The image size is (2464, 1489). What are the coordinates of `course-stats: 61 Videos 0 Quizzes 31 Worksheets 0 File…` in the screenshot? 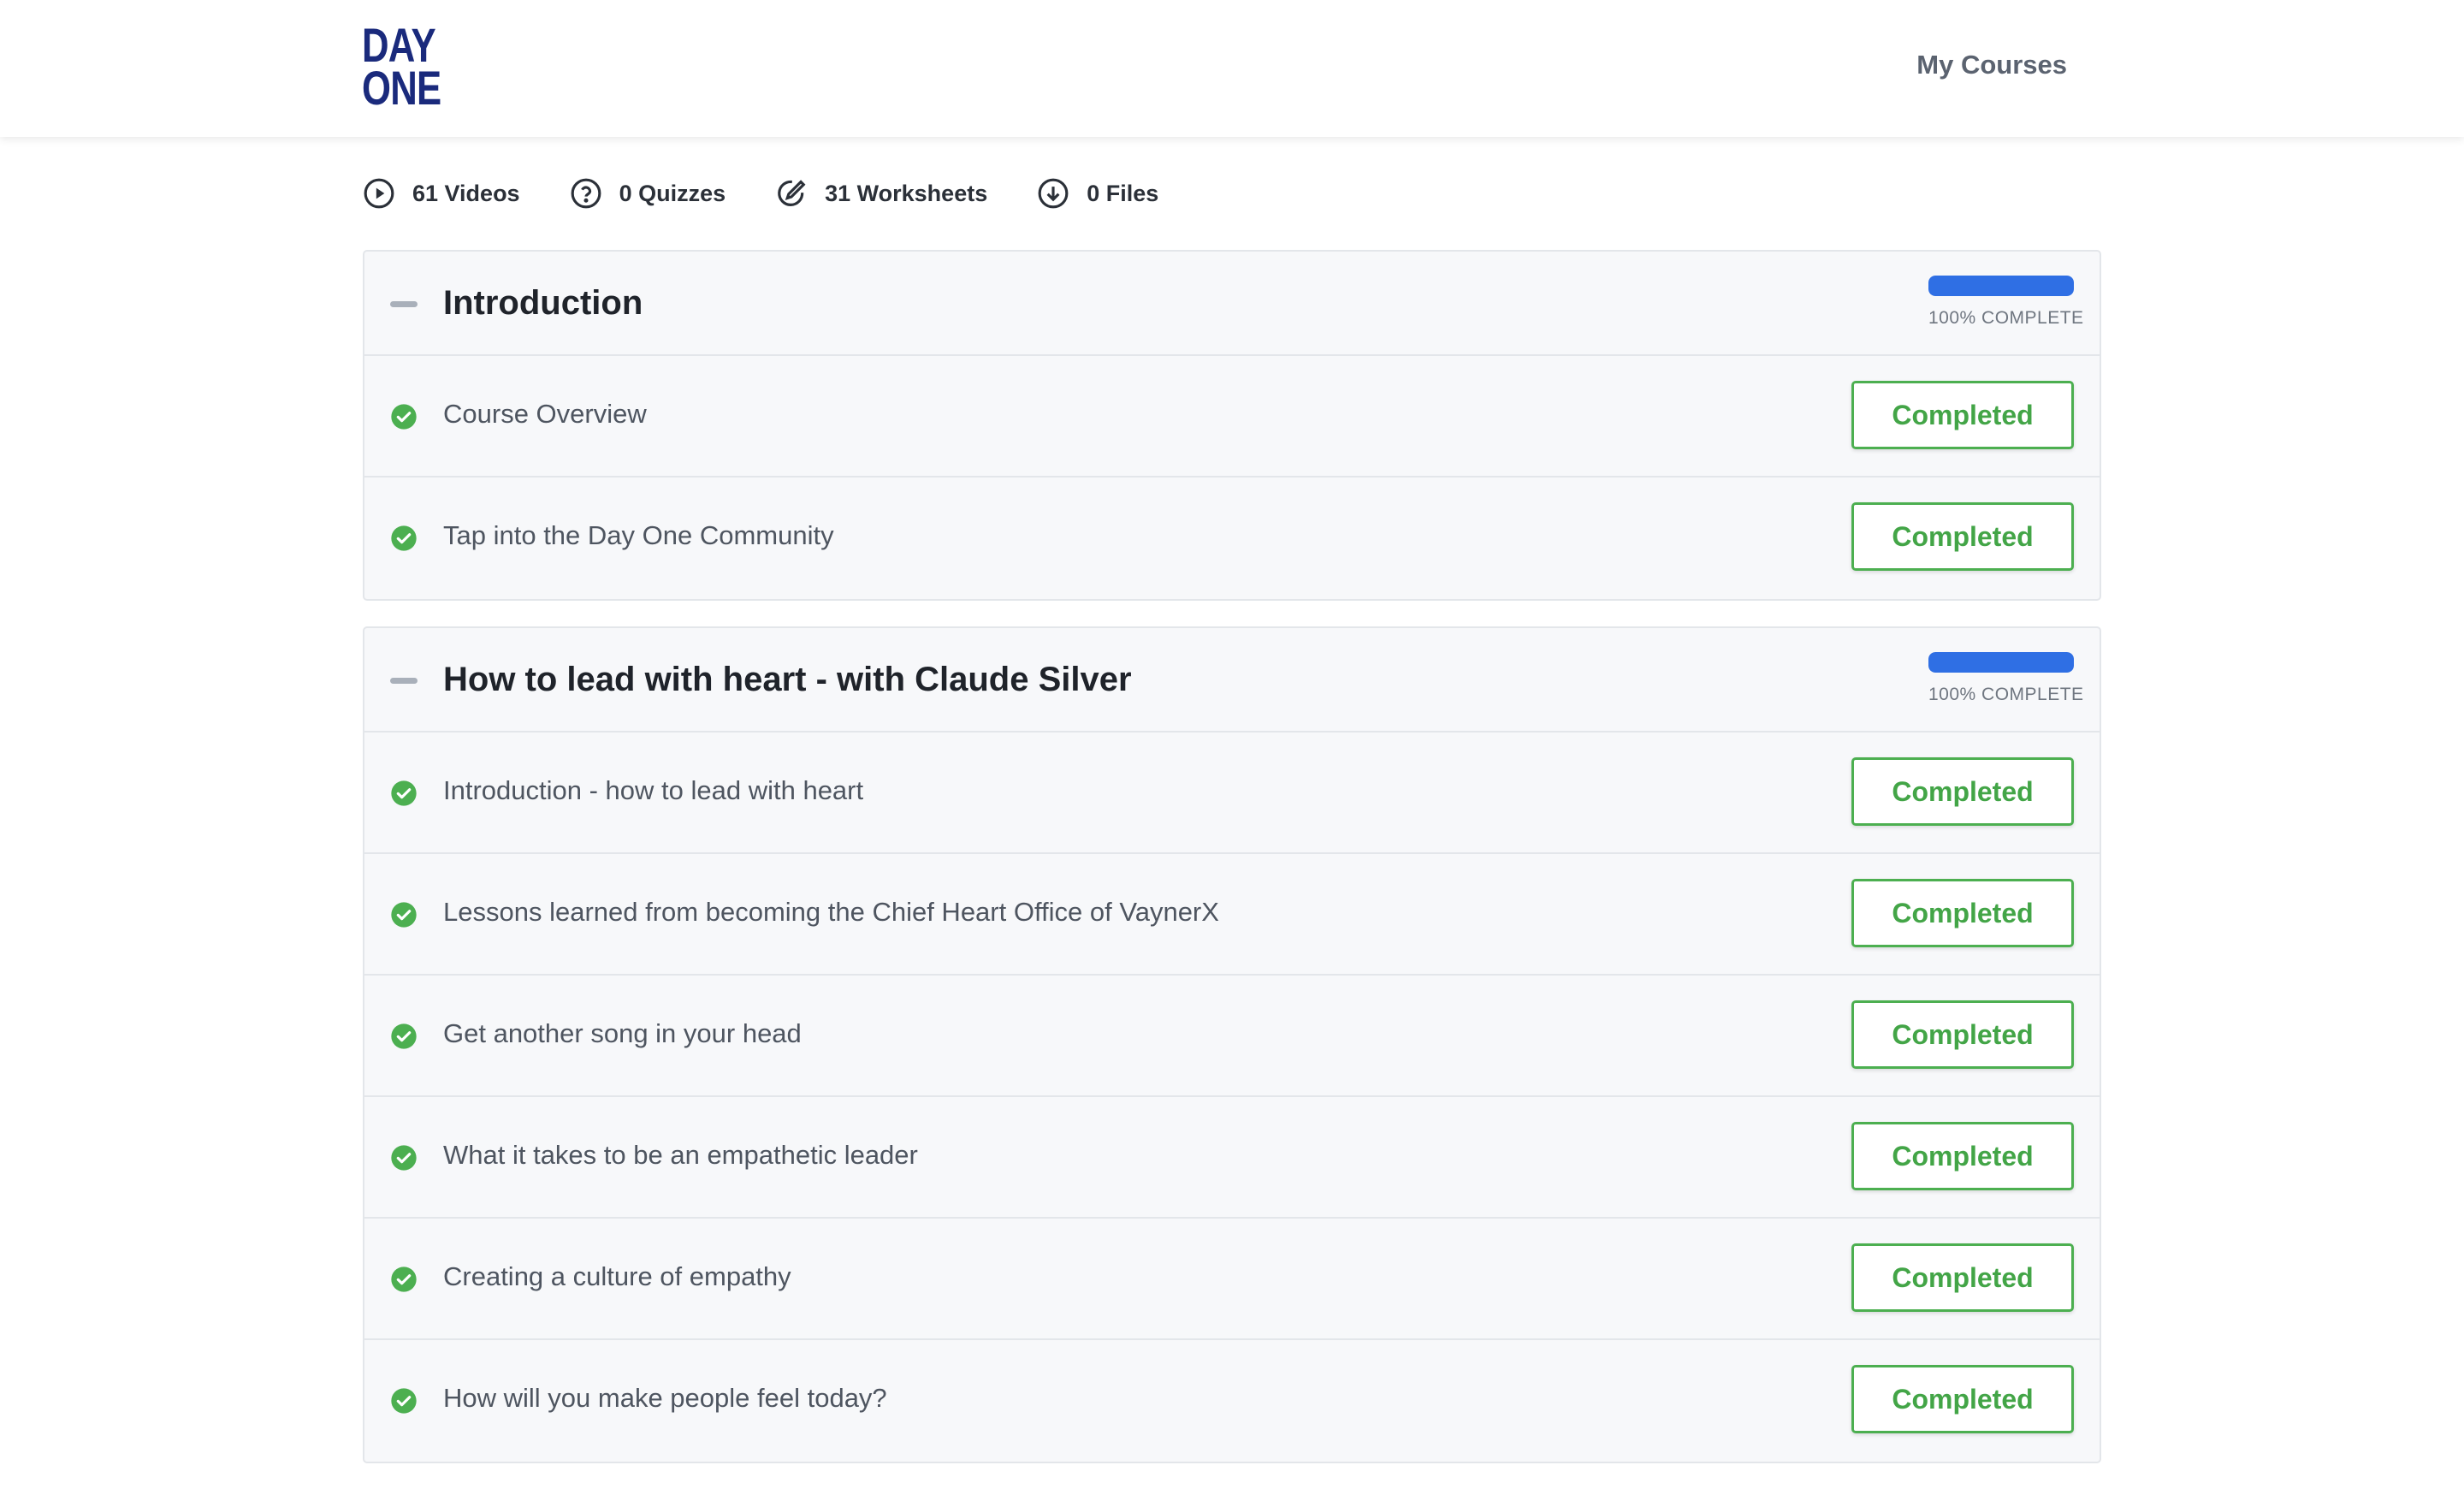 It's located at (1232, 193).